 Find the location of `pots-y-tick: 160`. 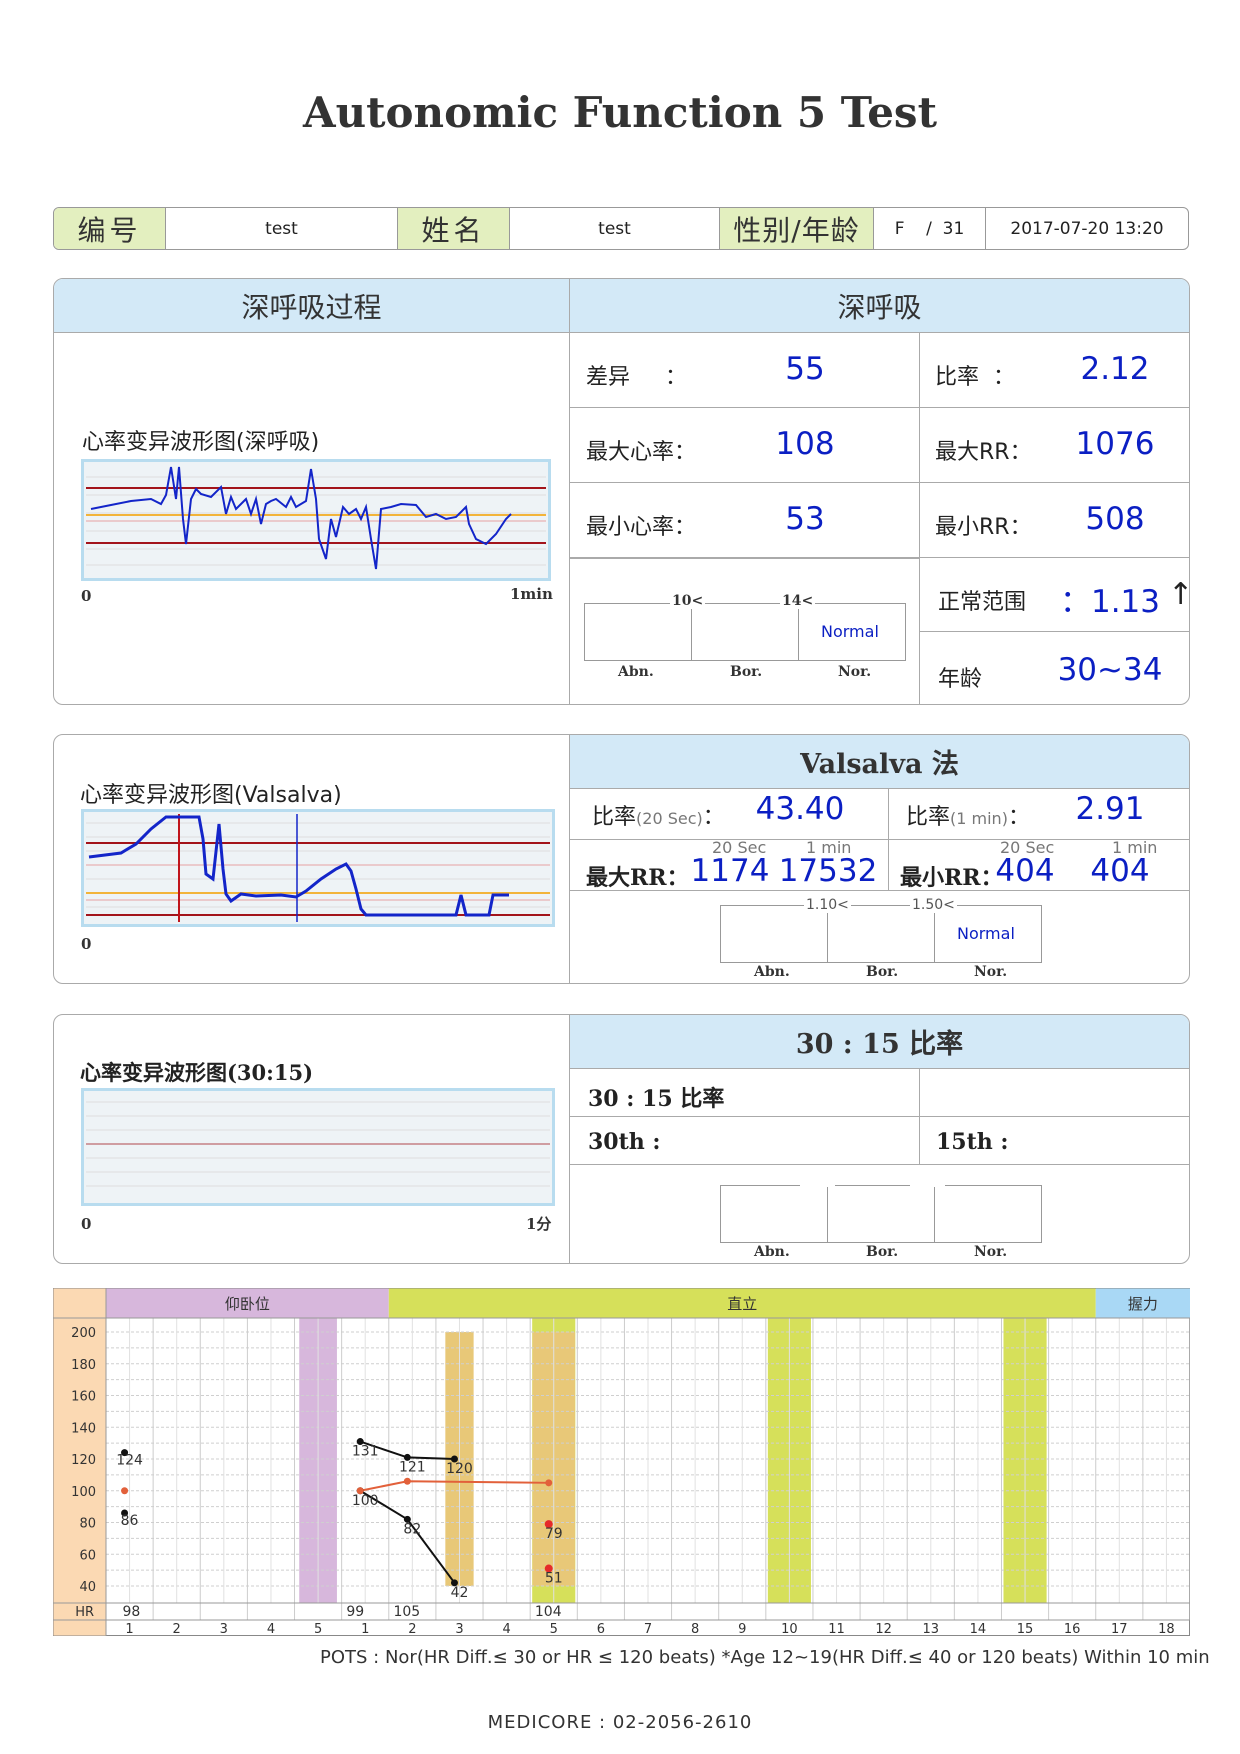

pots-y-tick: 160 is located at coordinates (83, 1397).